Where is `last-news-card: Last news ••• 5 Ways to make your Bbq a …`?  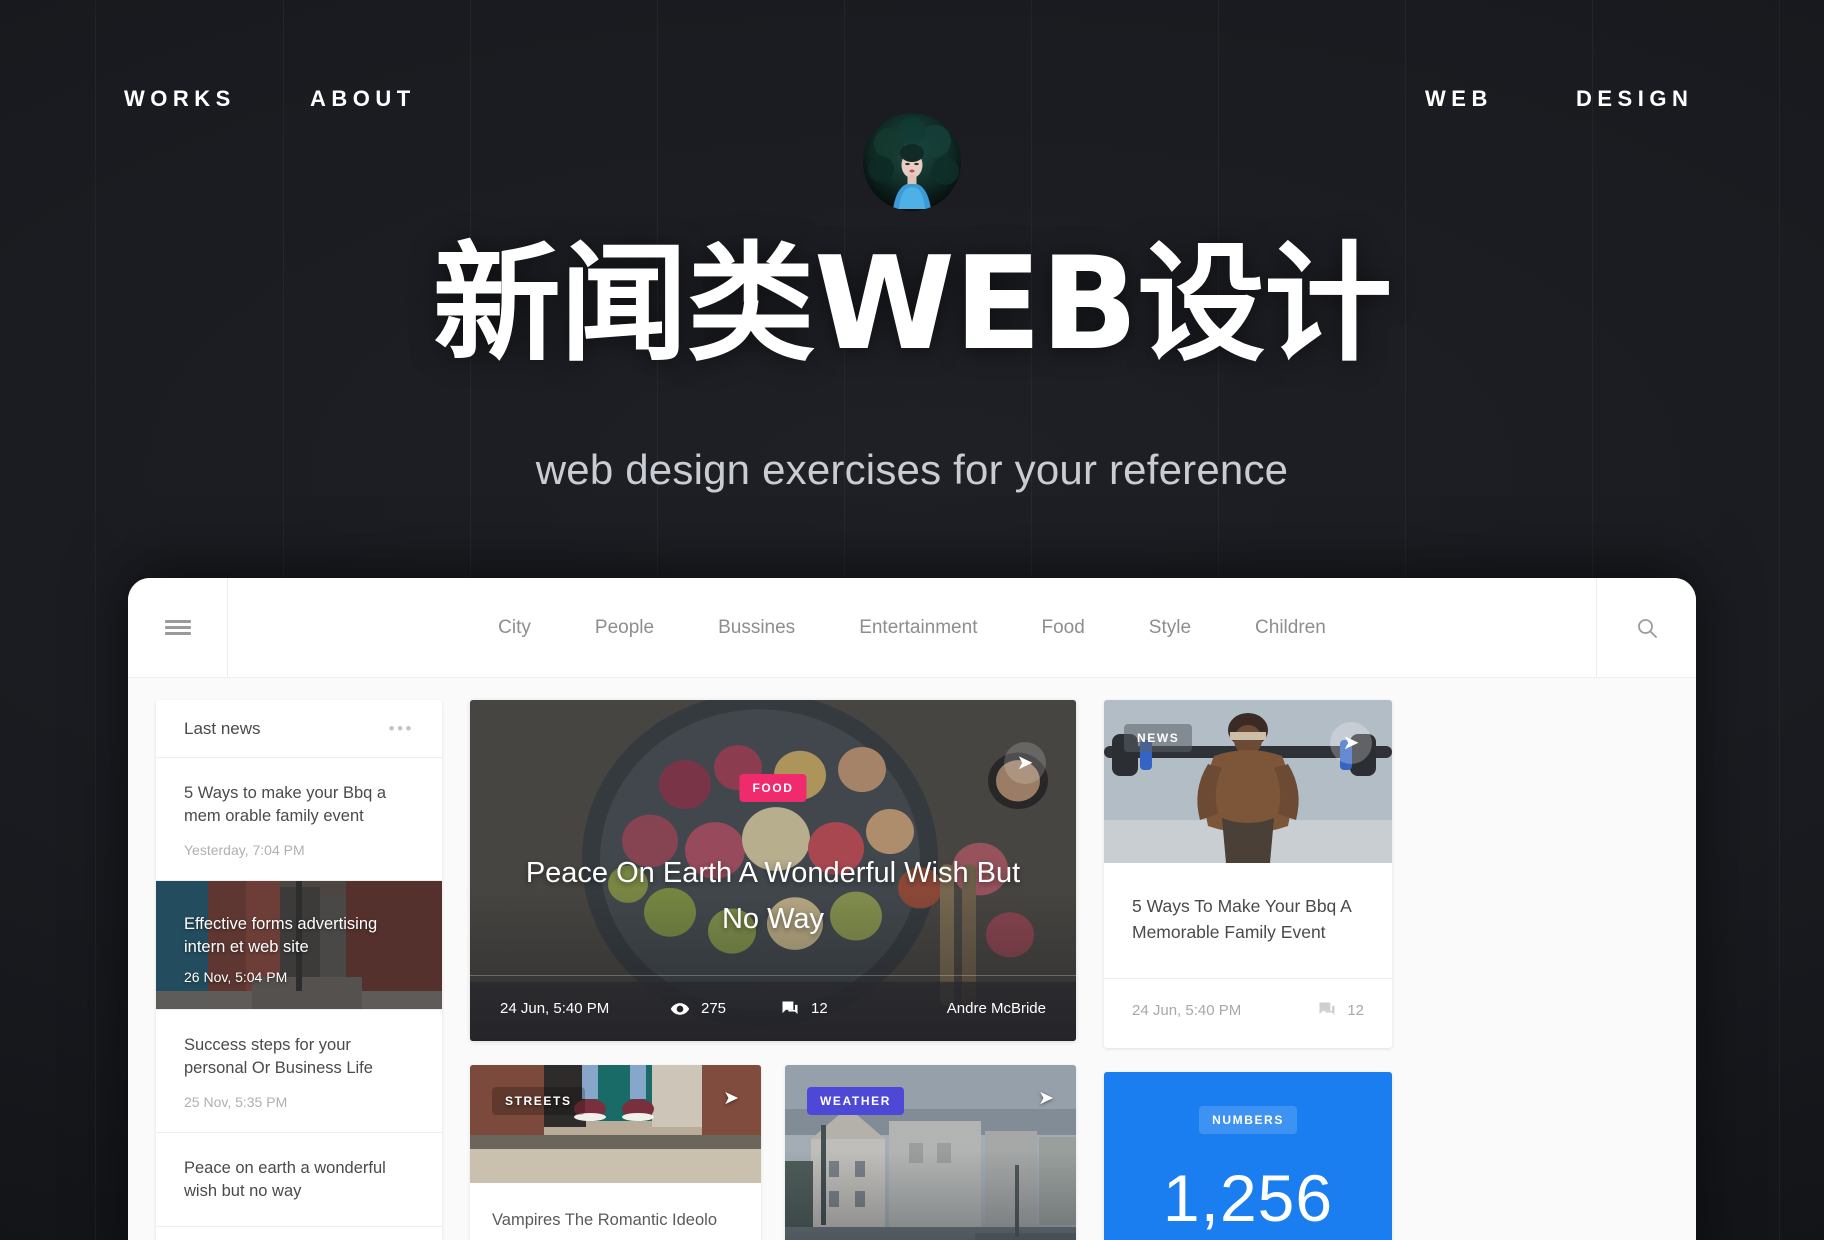 last-news-card: Last news ••• 5 Ways to make your Bbq a … is located at coordinates (299, 970).